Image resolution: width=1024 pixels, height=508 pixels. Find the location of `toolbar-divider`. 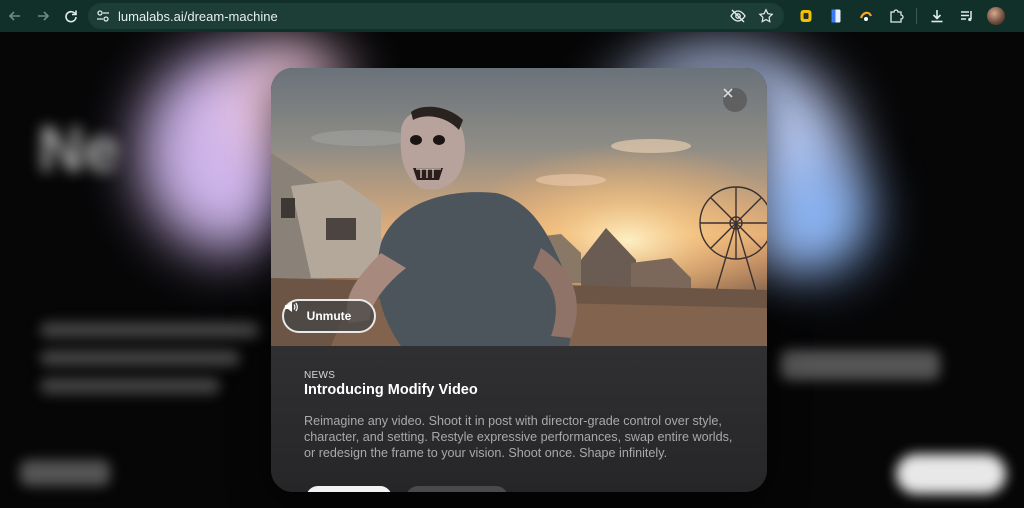

toolbar-divider is located at coordinates (916, 16).